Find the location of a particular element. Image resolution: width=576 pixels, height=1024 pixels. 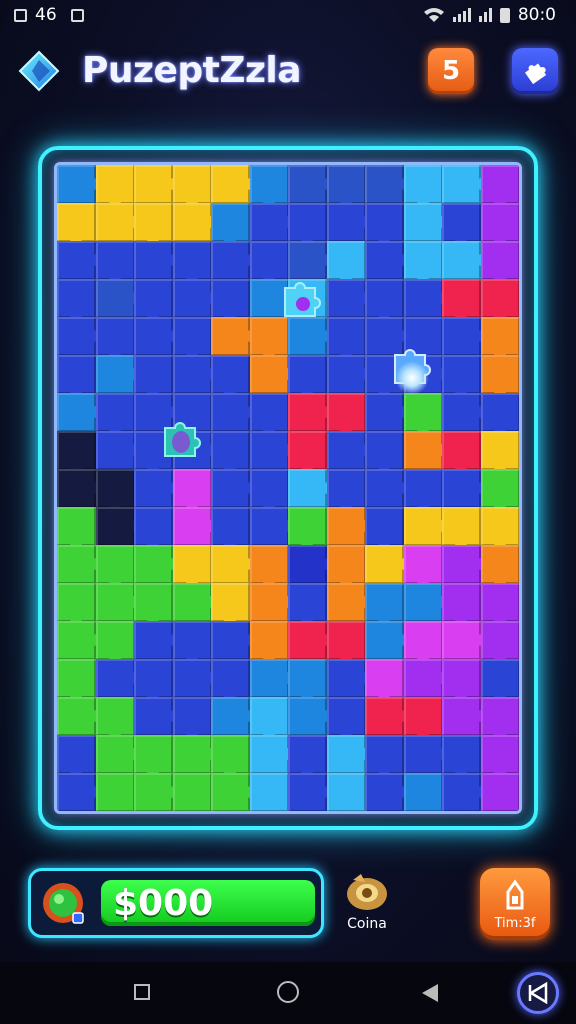

coins-button: Coina is located at coordinates (367, 902).